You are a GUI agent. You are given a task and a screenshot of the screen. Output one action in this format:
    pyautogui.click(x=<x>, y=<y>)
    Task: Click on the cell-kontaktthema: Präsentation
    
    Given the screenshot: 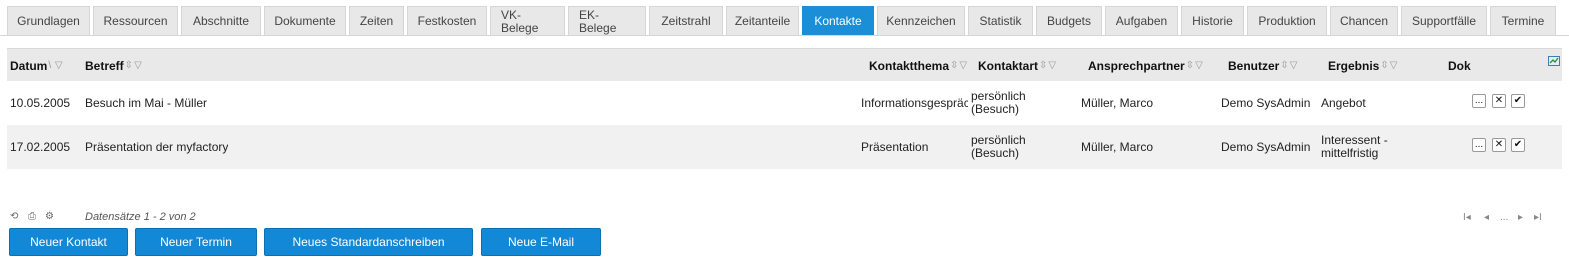 What is the action you would take?
    pyautogui.click(x=895, y=146)
    